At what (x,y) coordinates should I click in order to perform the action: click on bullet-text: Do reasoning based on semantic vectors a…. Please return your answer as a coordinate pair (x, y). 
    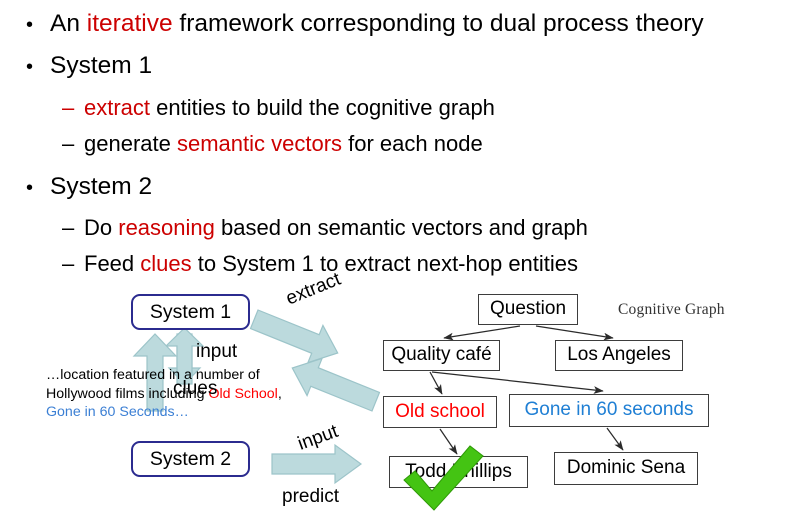
    Looking at the image, I should click on (336, 228).